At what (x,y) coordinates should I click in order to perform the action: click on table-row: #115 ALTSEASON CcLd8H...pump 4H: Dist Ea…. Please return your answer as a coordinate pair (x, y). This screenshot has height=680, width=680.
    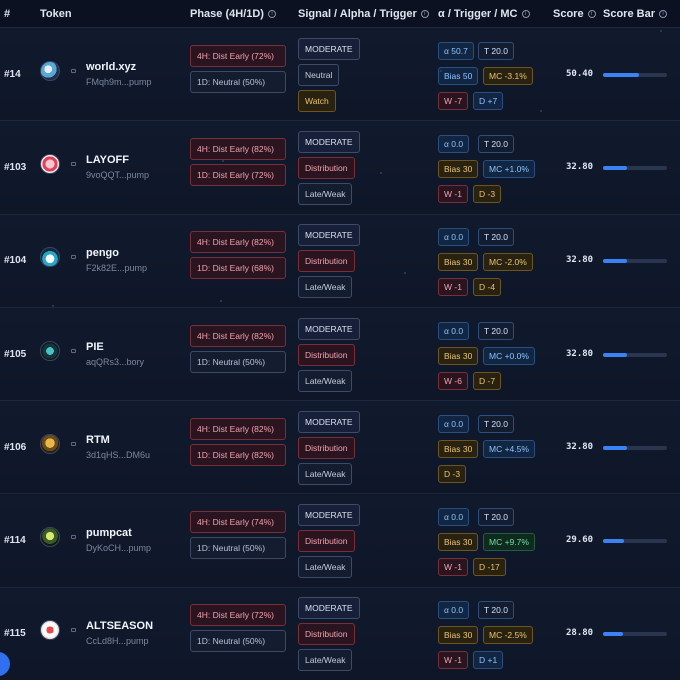
    Looking at the image, I should click on (340, 633).